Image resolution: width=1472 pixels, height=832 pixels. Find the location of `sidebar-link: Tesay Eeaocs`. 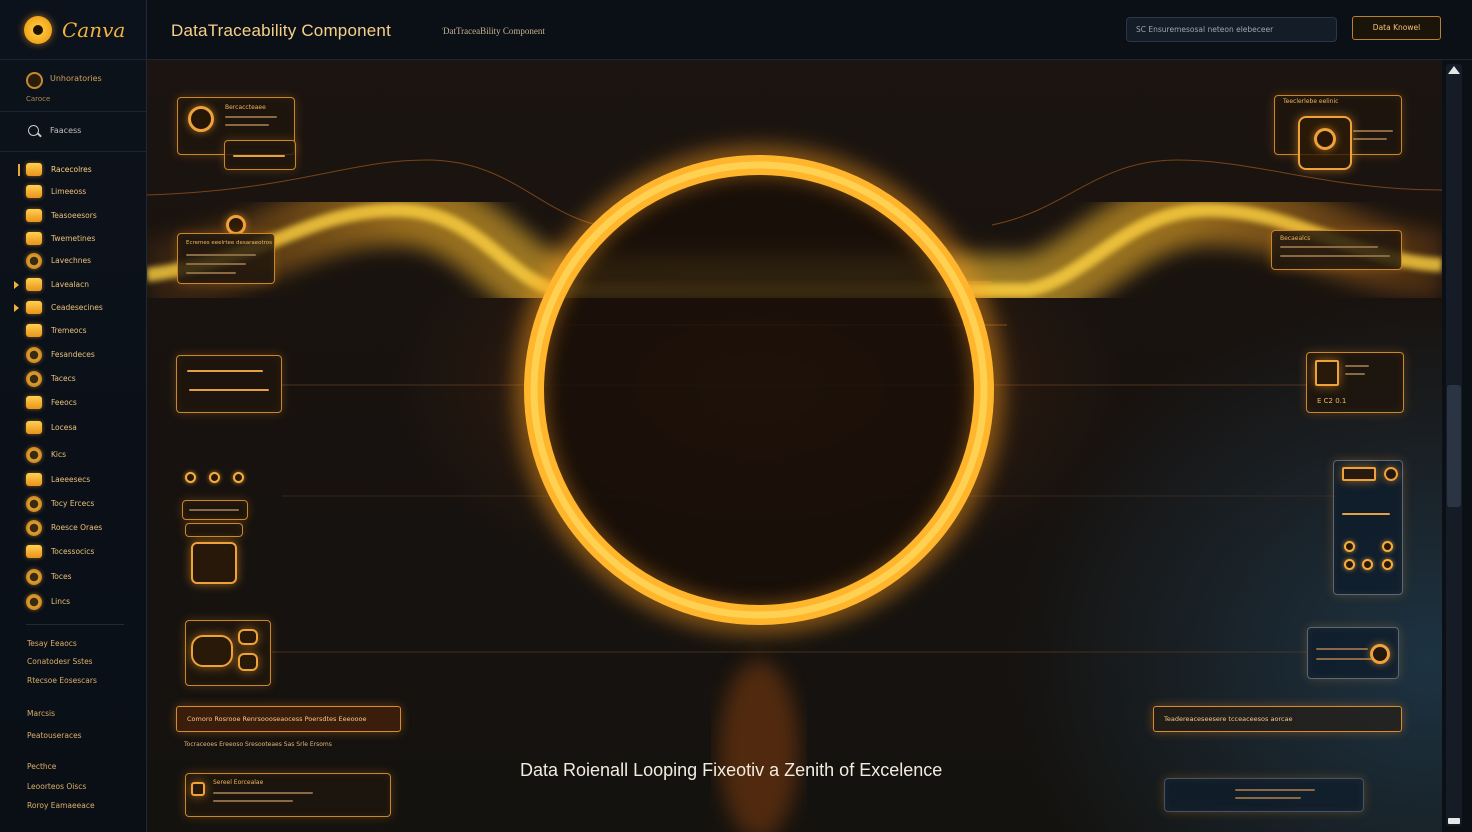

sidebar-link: Tesay Eeaocs is located at coordinates (52, 643).